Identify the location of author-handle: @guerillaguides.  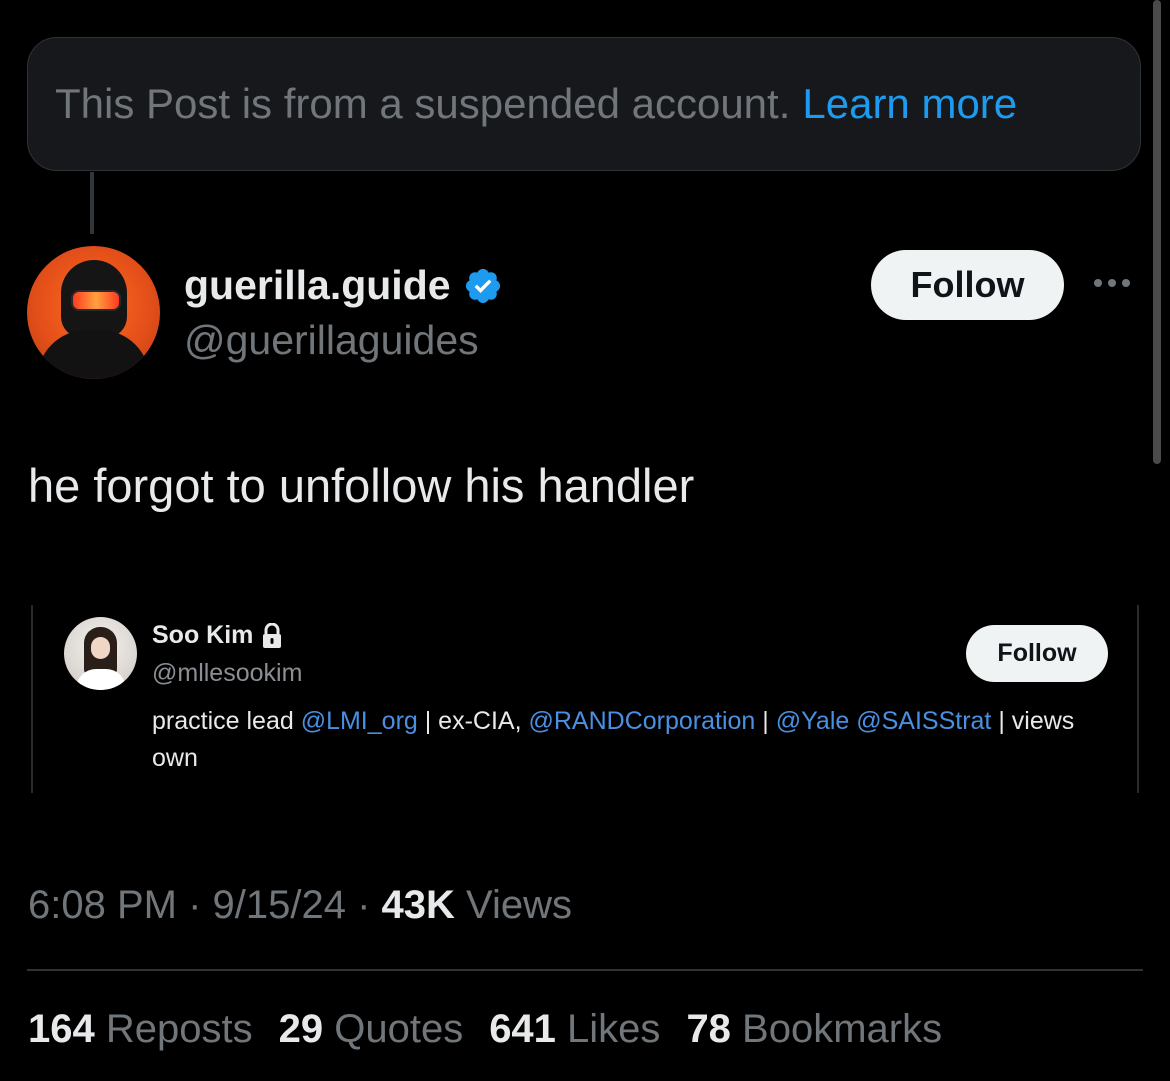
(331, 340).